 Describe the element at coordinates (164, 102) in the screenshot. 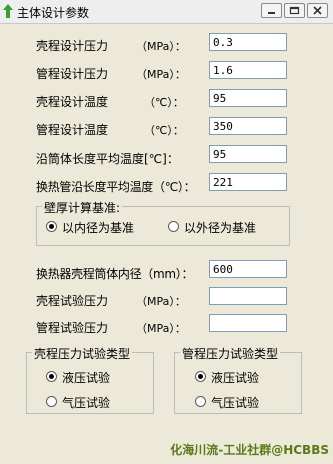

I see `shell-design-temperature-unit: （℃）：` at that location.